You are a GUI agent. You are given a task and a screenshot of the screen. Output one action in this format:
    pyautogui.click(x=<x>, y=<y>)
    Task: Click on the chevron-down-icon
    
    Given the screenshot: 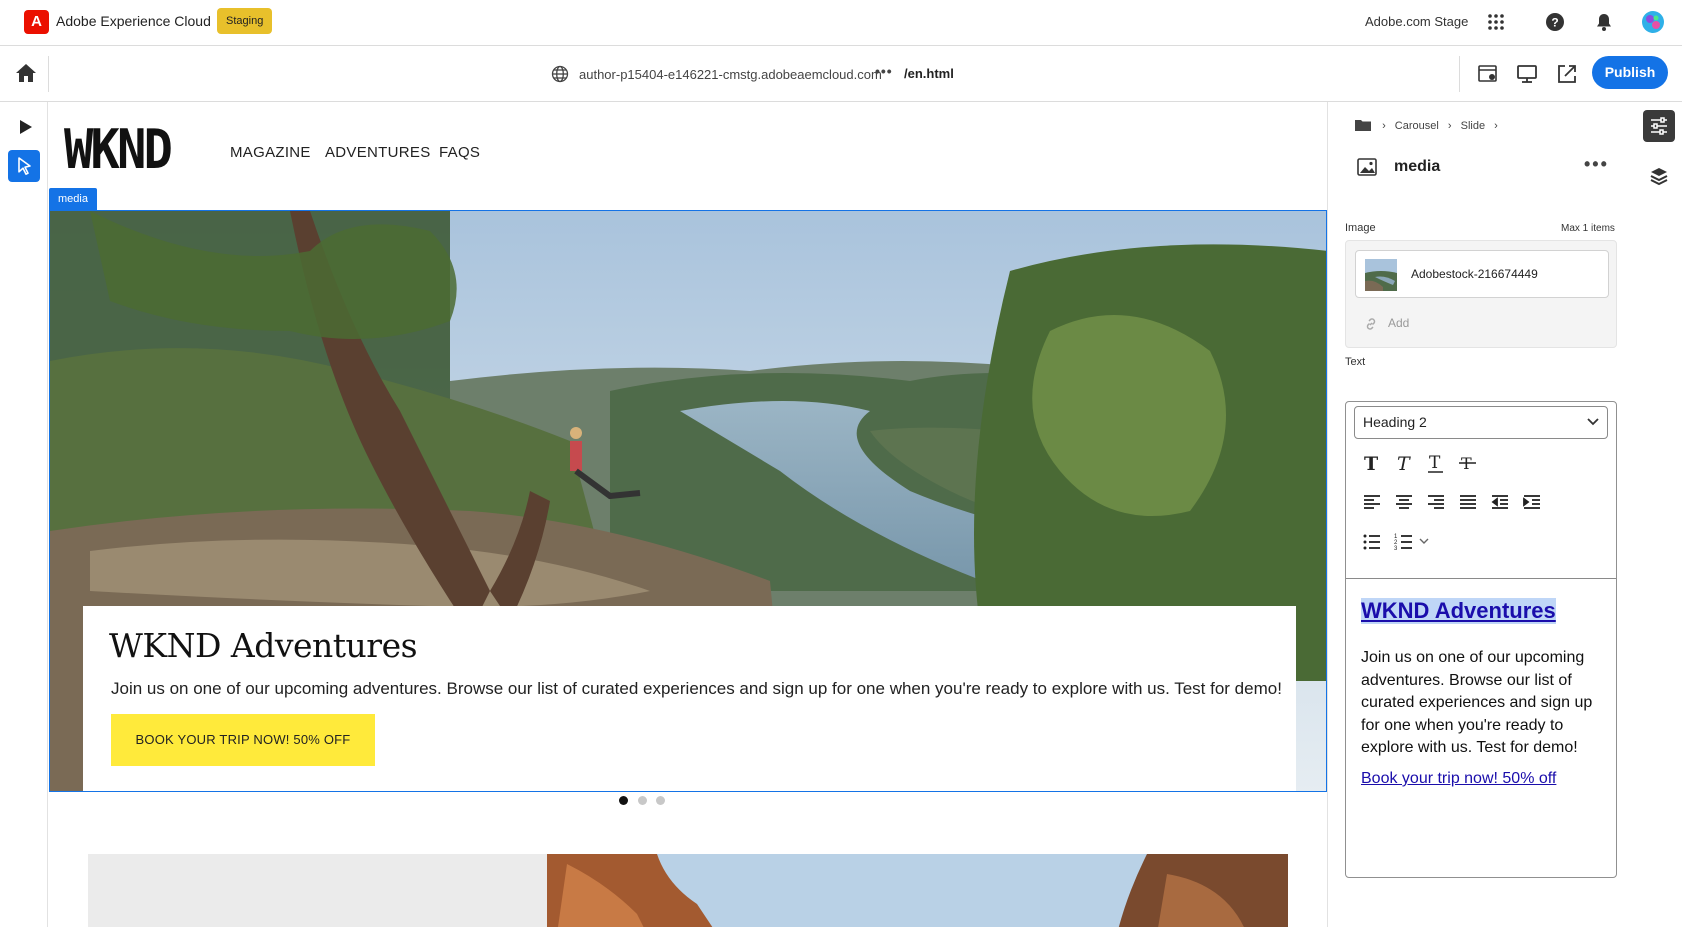 What is the action you would take?
    pyautogui.click(x=1593, y=422)
    